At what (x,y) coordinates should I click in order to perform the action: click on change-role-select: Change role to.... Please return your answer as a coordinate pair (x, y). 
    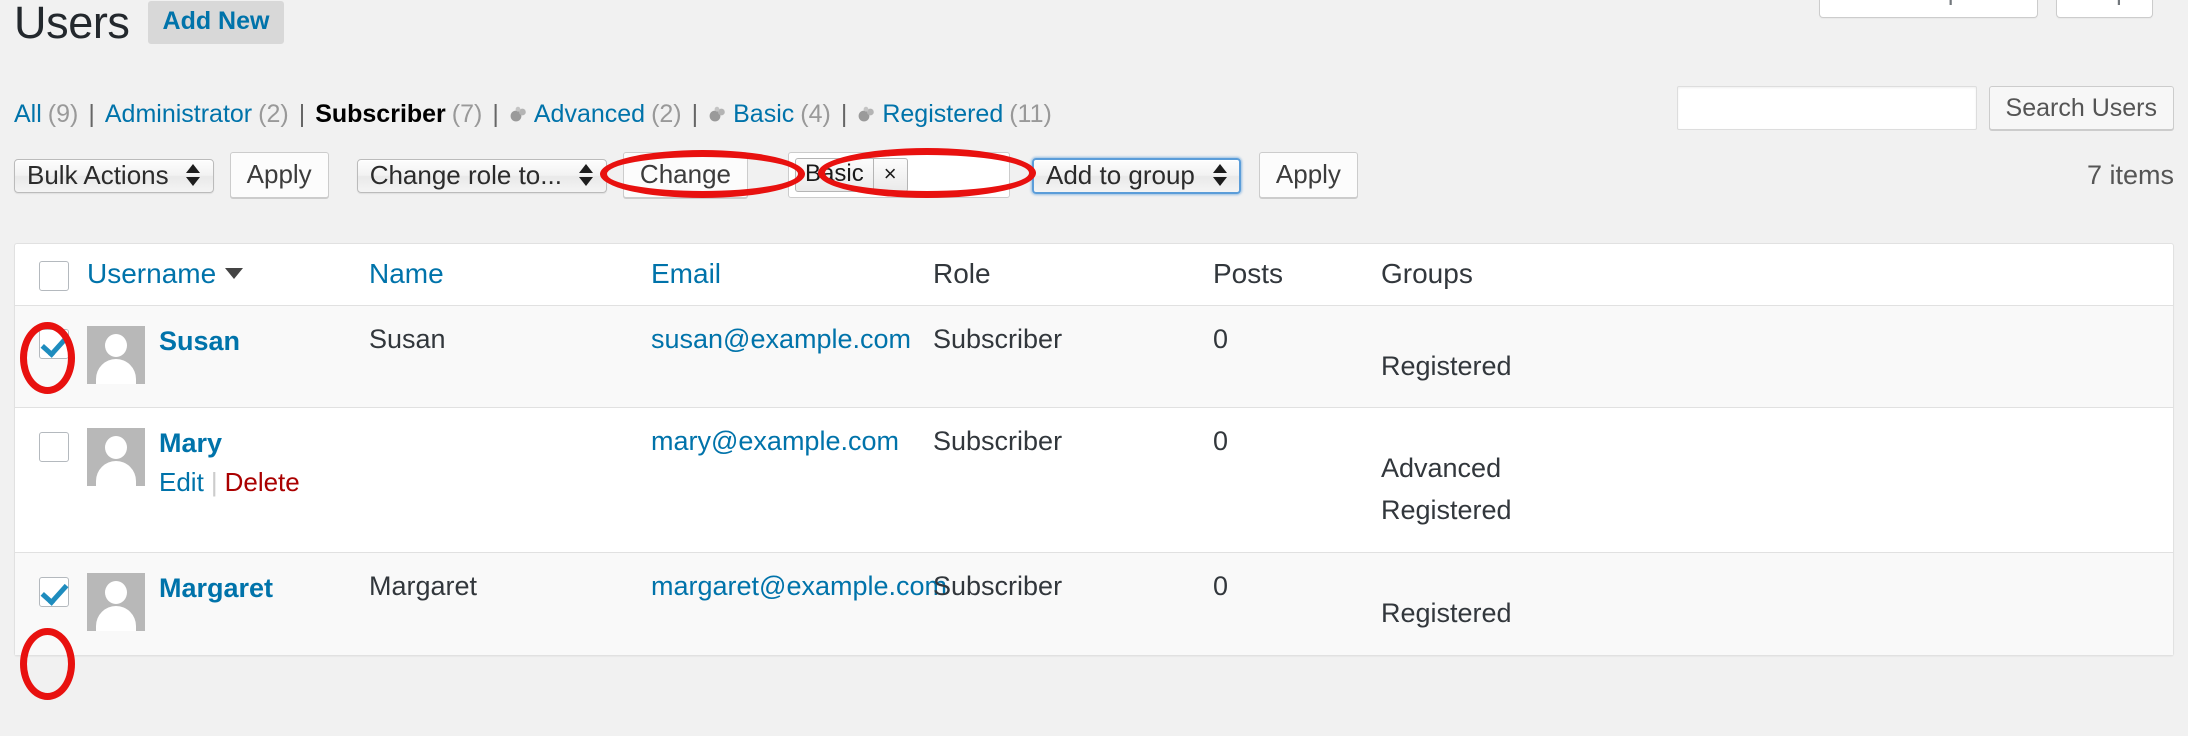
    Looking at the image, I should click on (481, 175).